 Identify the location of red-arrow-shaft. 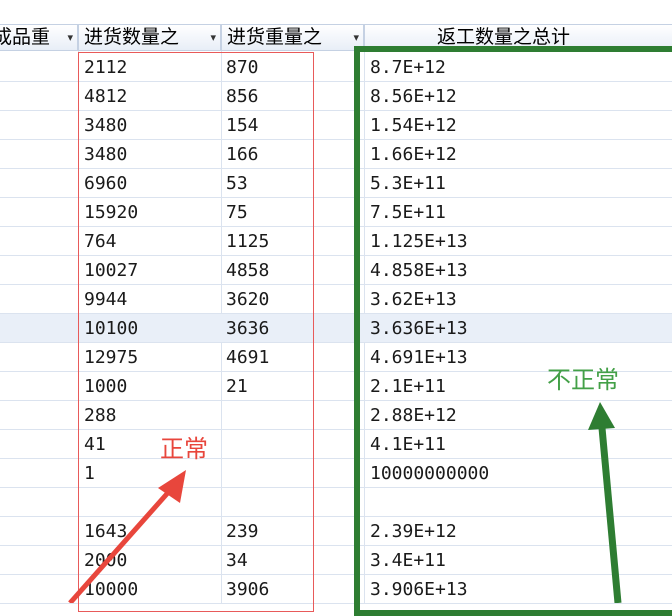
(121, 544).